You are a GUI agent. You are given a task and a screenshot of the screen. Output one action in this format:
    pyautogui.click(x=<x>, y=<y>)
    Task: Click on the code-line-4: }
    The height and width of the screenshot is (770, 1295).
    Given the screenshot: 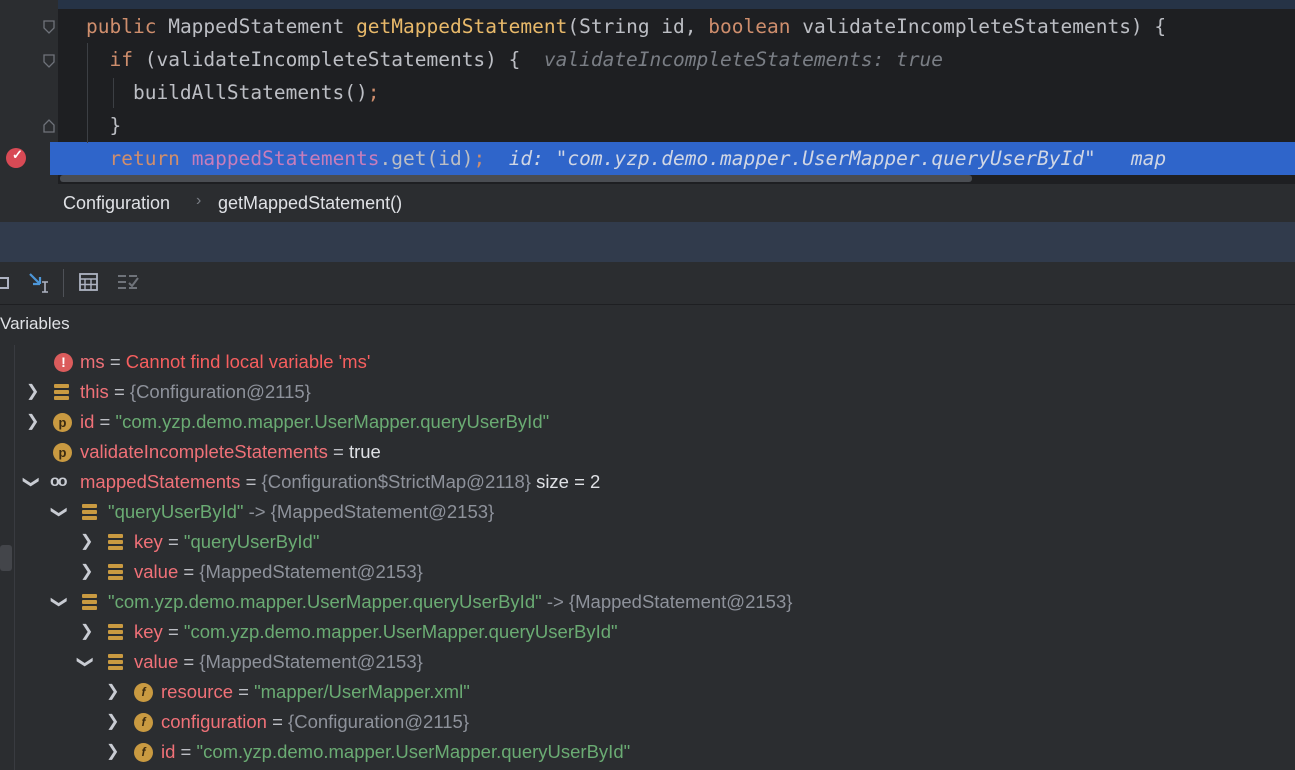 What is the action you would take?
    pyautogui.click(x=115, y=125)
    